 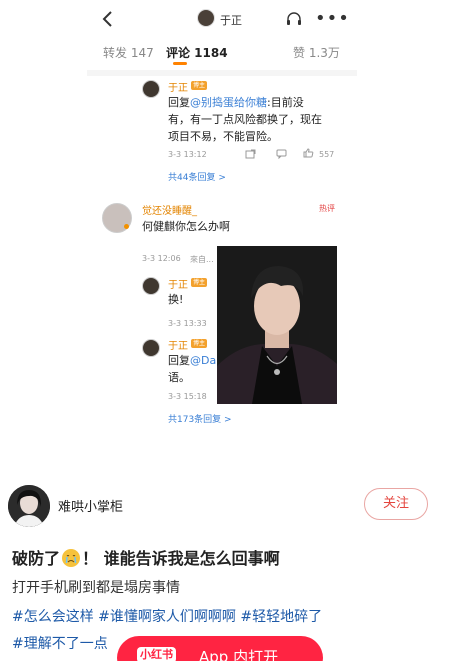 I want to click on post-author-name: 难哄小掌柜, so click(x=90, y=505).